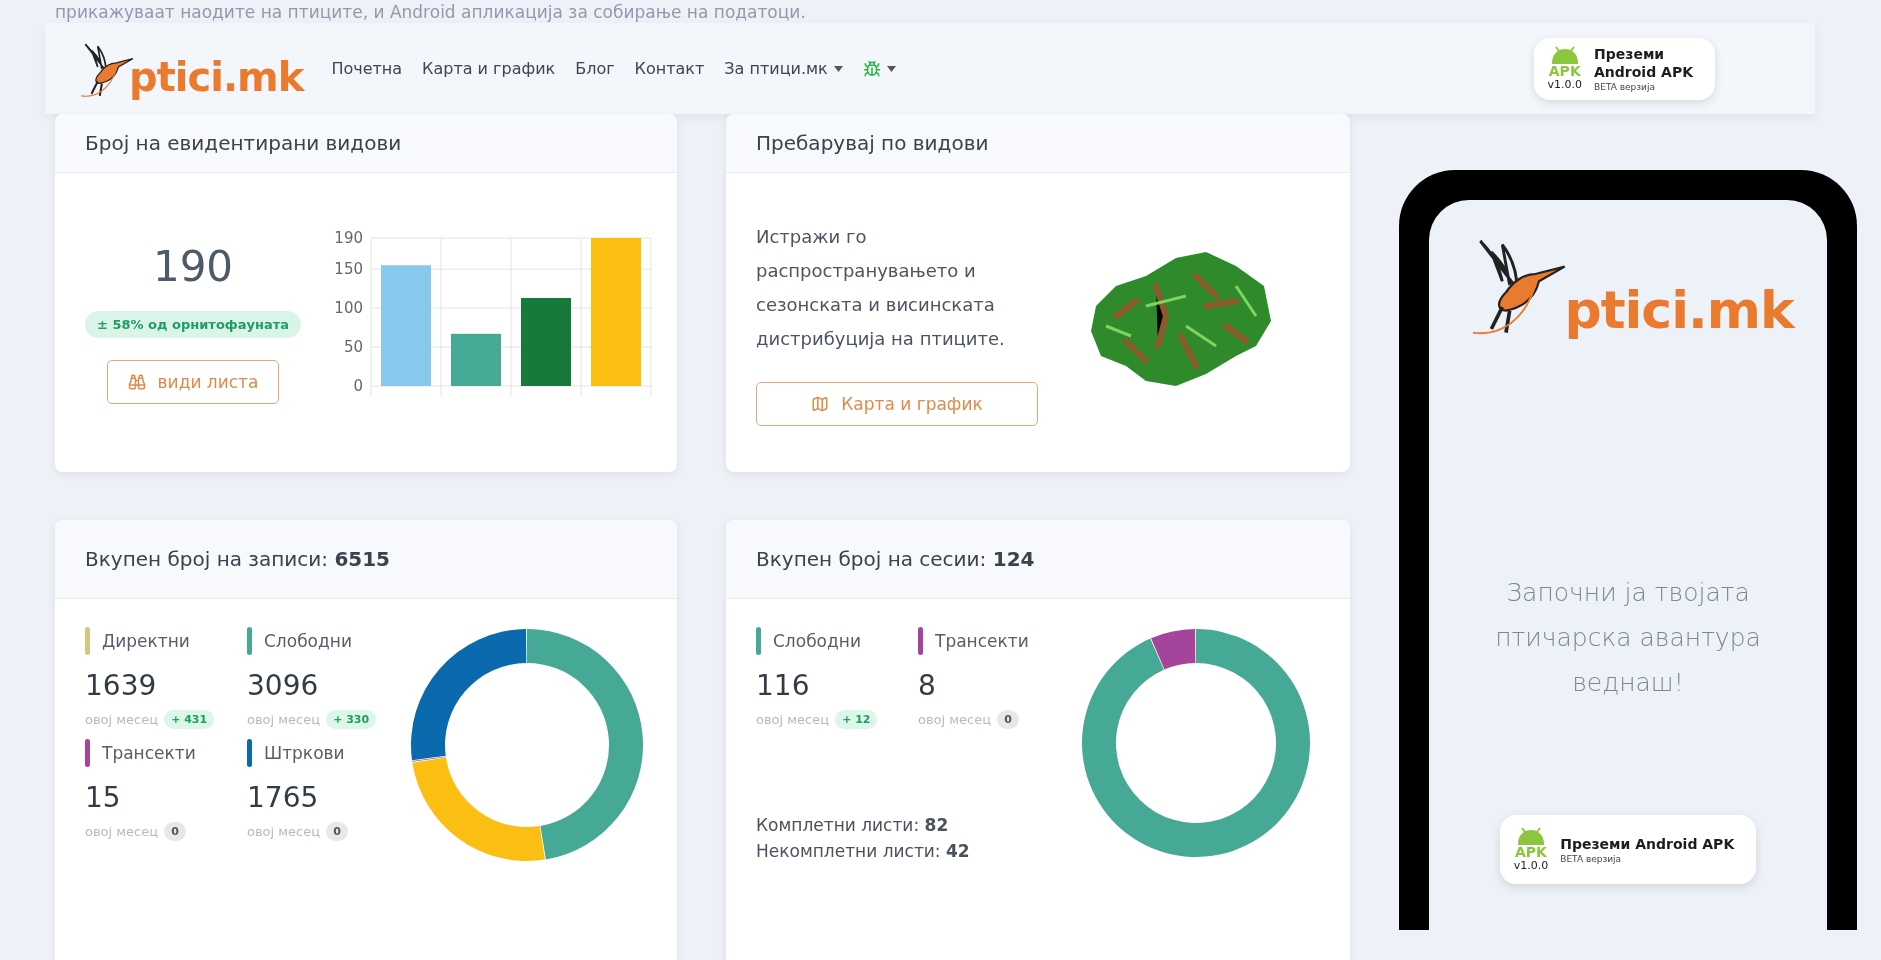  Describe the element at coordinates (871, 68) in the screenshot. I see `bug-icon` at that location.